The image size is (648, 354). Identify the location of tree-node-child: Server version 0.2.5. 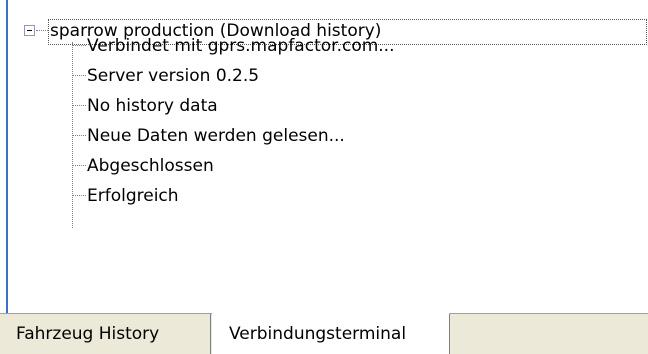
(352, 76).